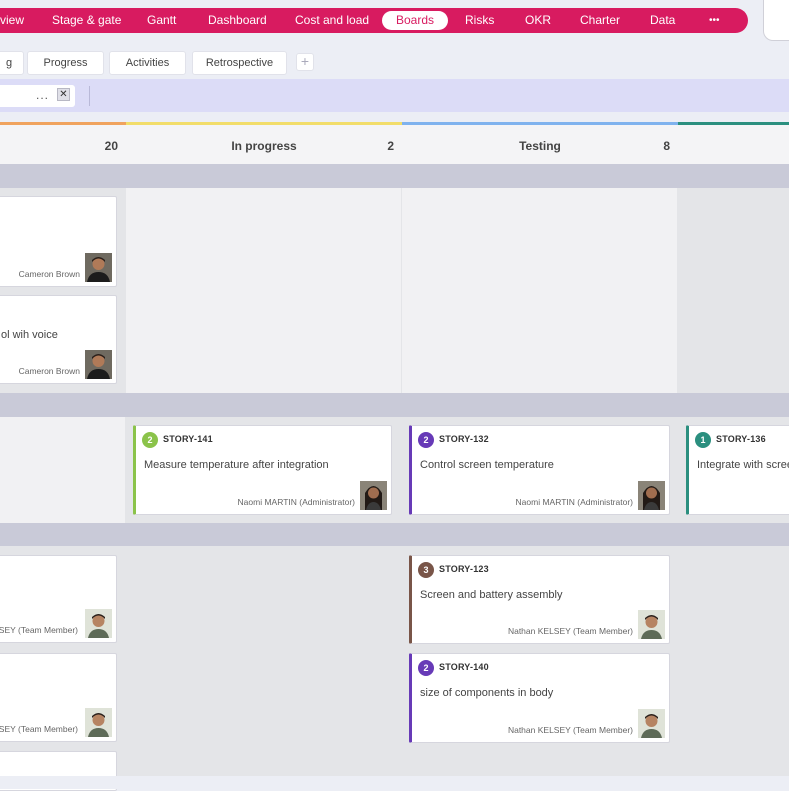 This screenshot has height=791, width=789. Describe the element at coordinates (464, 439) in the screenshot. I see `card-id: STORY-132` at that location.